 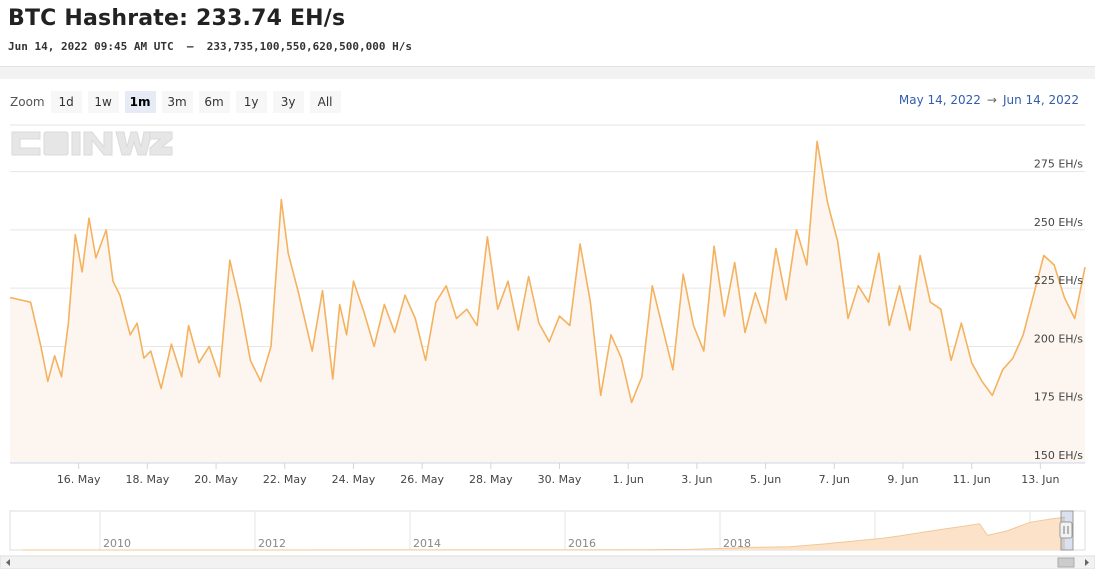 I want to click on date-range: May 14, 2022 → Jun 14, 2022, so click(x=989, y=100).